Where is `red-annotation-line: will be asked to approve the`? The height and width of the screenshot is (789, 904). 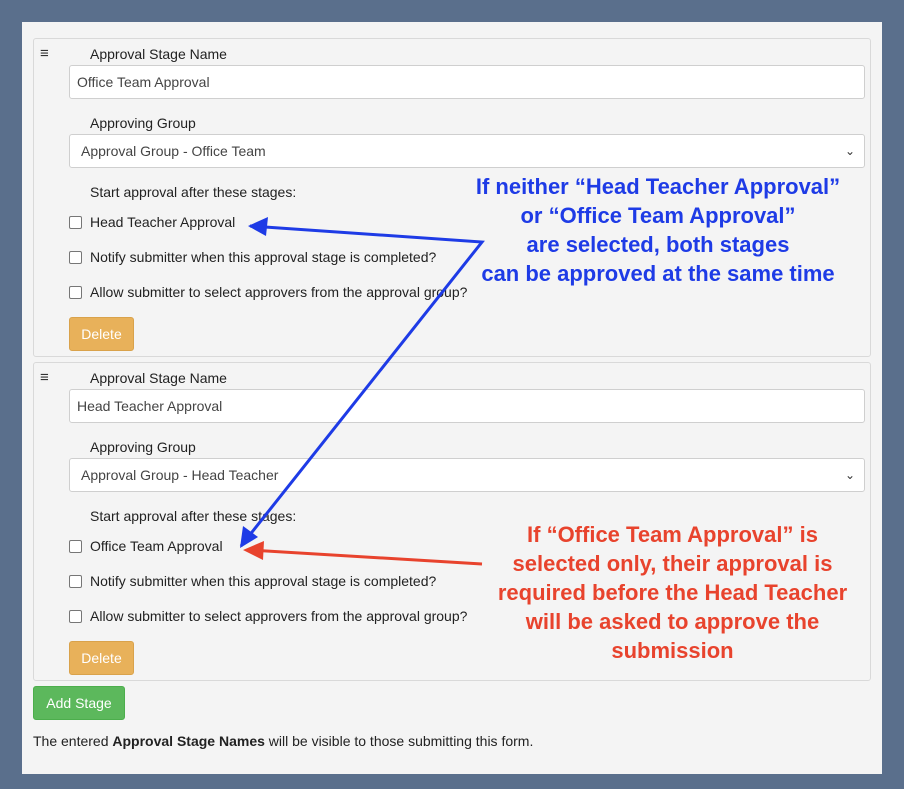
red-annotation-line: will be asked to approve the is located at coordinates (672, 621).